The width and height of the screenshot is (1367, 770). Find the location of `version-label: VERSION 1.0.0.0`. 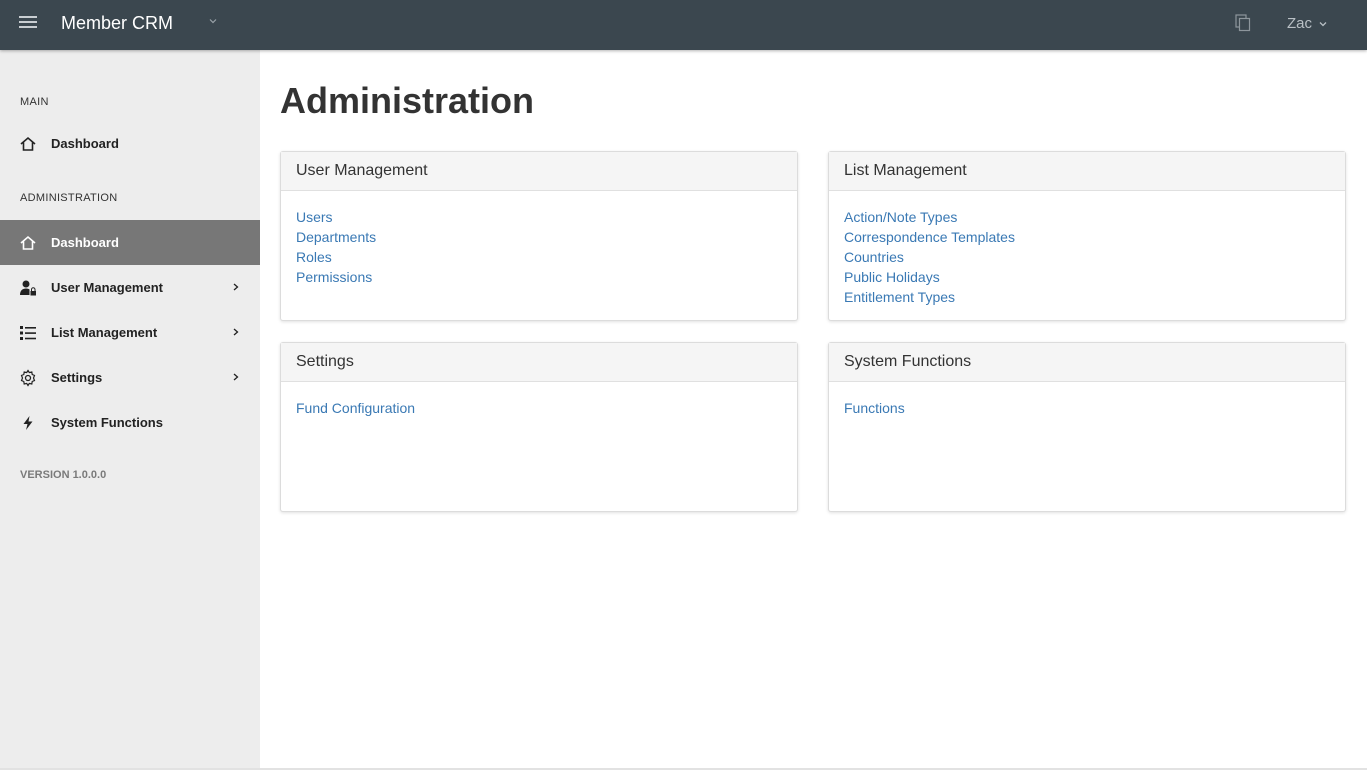

version-label: VERSION 1.0.0.0 is located at coordinates (63, 475).